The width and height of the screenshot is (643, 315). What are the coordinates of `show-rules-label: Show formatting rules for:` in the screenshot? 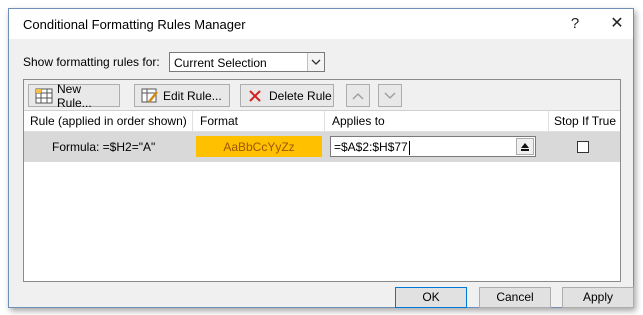 It's located at (91, 62).